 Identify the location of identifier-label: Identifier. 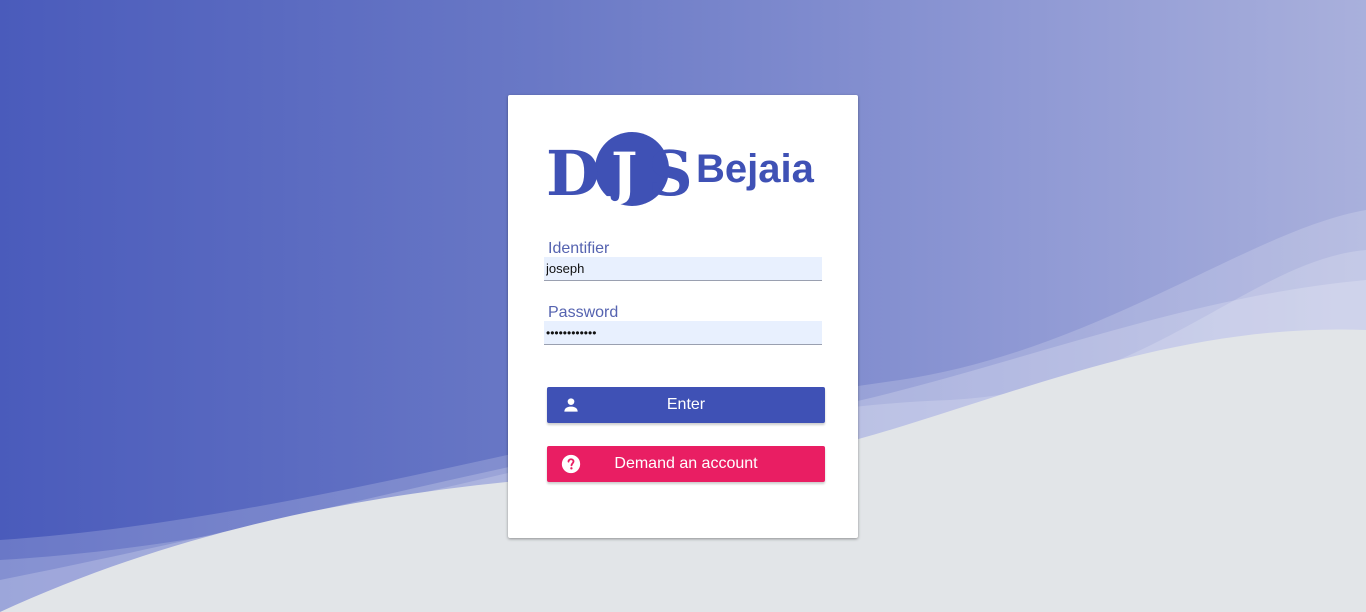
(579, 248).